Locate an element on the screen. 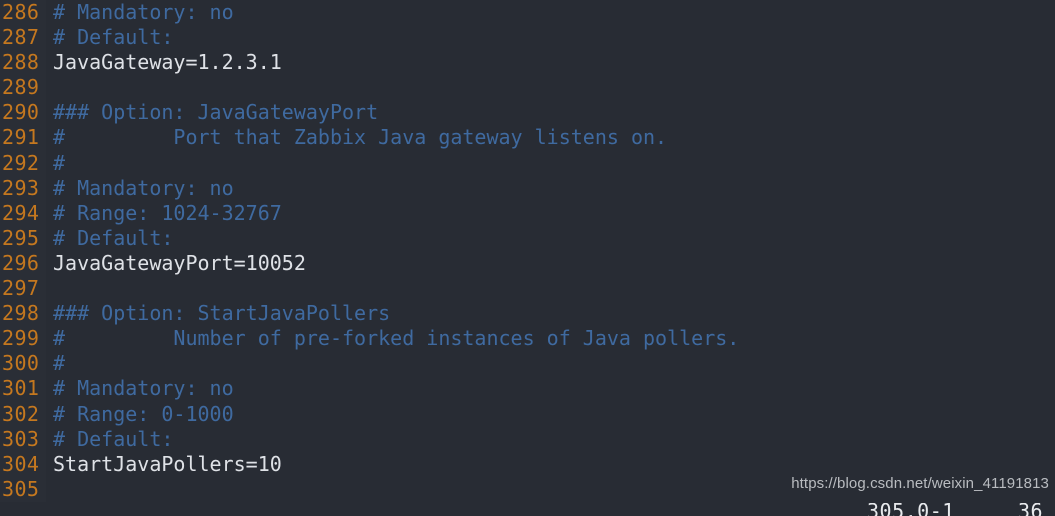 The height and width of the screenshot is (516, 1055). code-line: 294 # Range: 1024-32767 is located at coordinates (527, 213).